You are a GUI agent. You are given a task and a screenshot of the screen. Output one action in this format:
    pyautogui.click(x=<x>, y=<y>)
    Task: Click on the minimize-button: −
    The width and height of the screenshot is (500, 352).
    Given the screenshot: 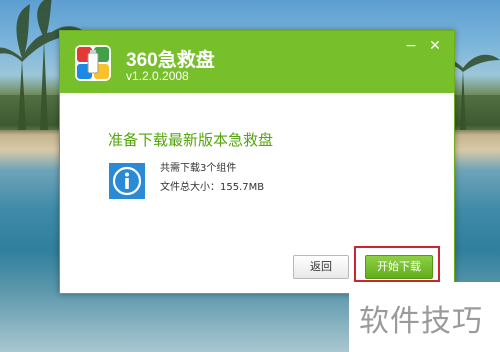 What is the action you would take?
    pyautogui.click(x=411, y=46)
    